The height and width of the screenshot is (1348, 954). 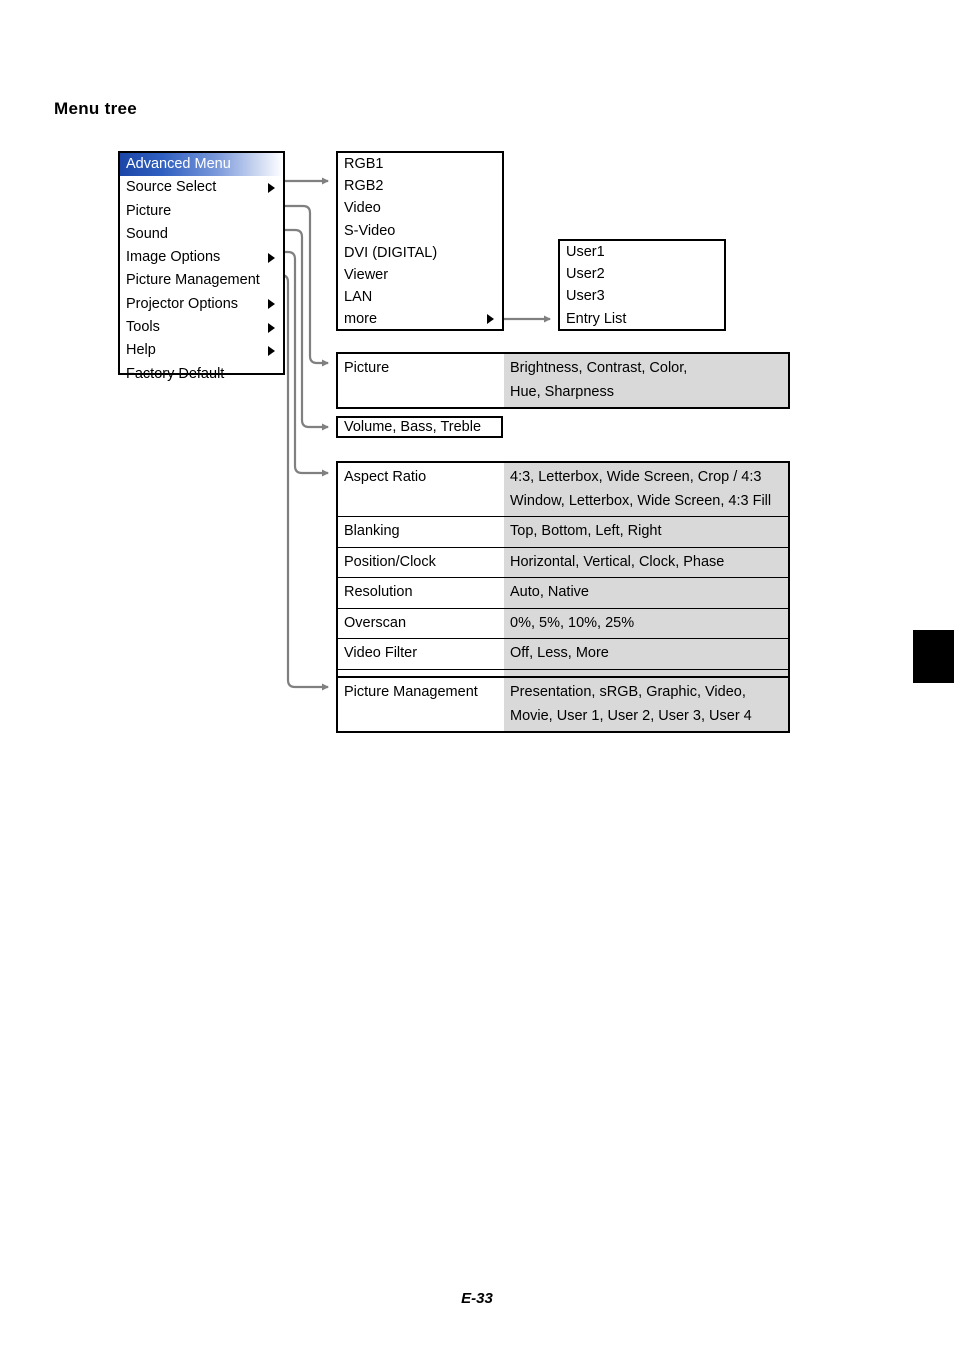 What do you see at coordinates (370, 230) in the screenshot?
I see `source-item-label: S-Video` at bounding box center [370, 230].